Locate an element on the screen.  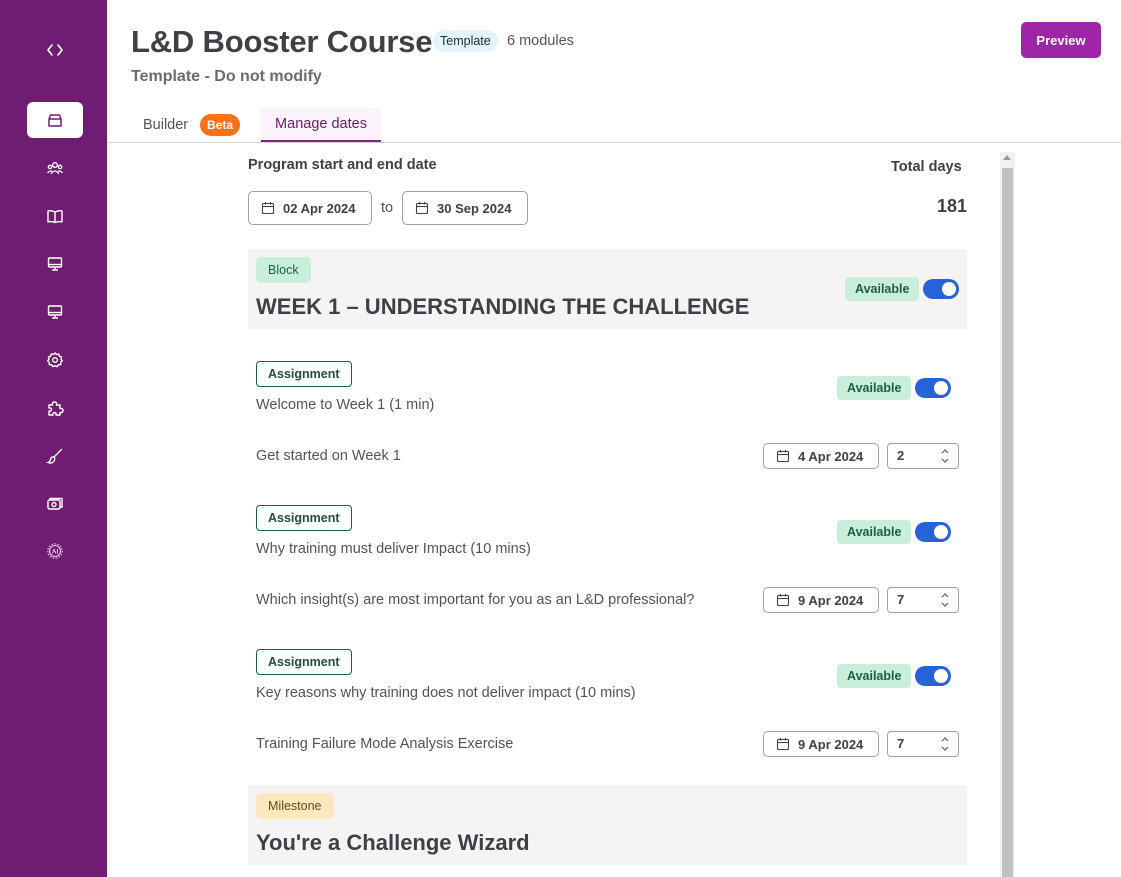
block-title: WEEK 1 – UNDERSTANDING THE CHALLENGE is located at coordinates (503, 306).